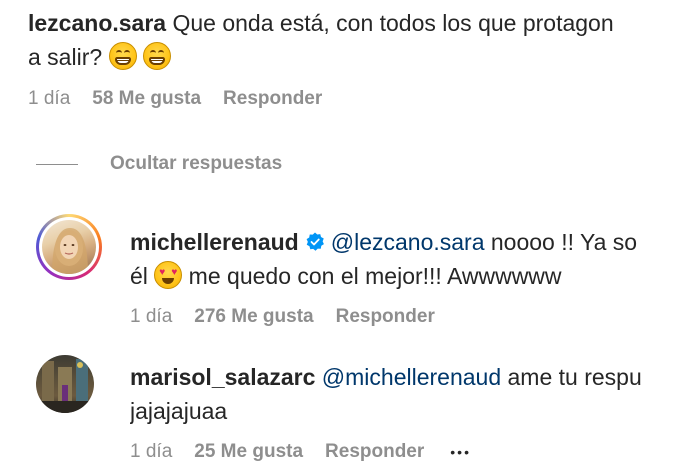  I want to click on mention-link: @lezcano.sara, so click(408, 242).